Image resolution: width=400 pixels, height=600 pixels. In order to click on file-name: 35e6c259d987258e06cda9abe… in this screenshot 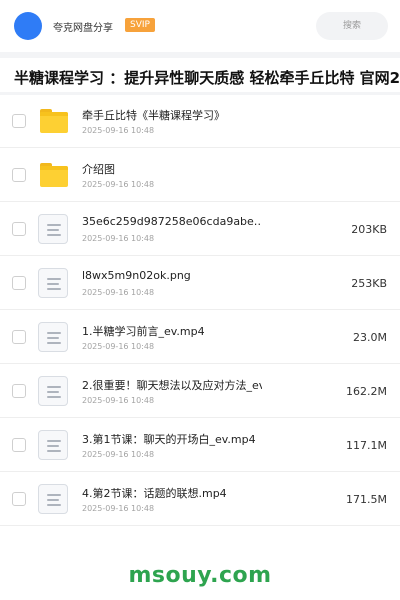, I will do `click(172, 221)`.